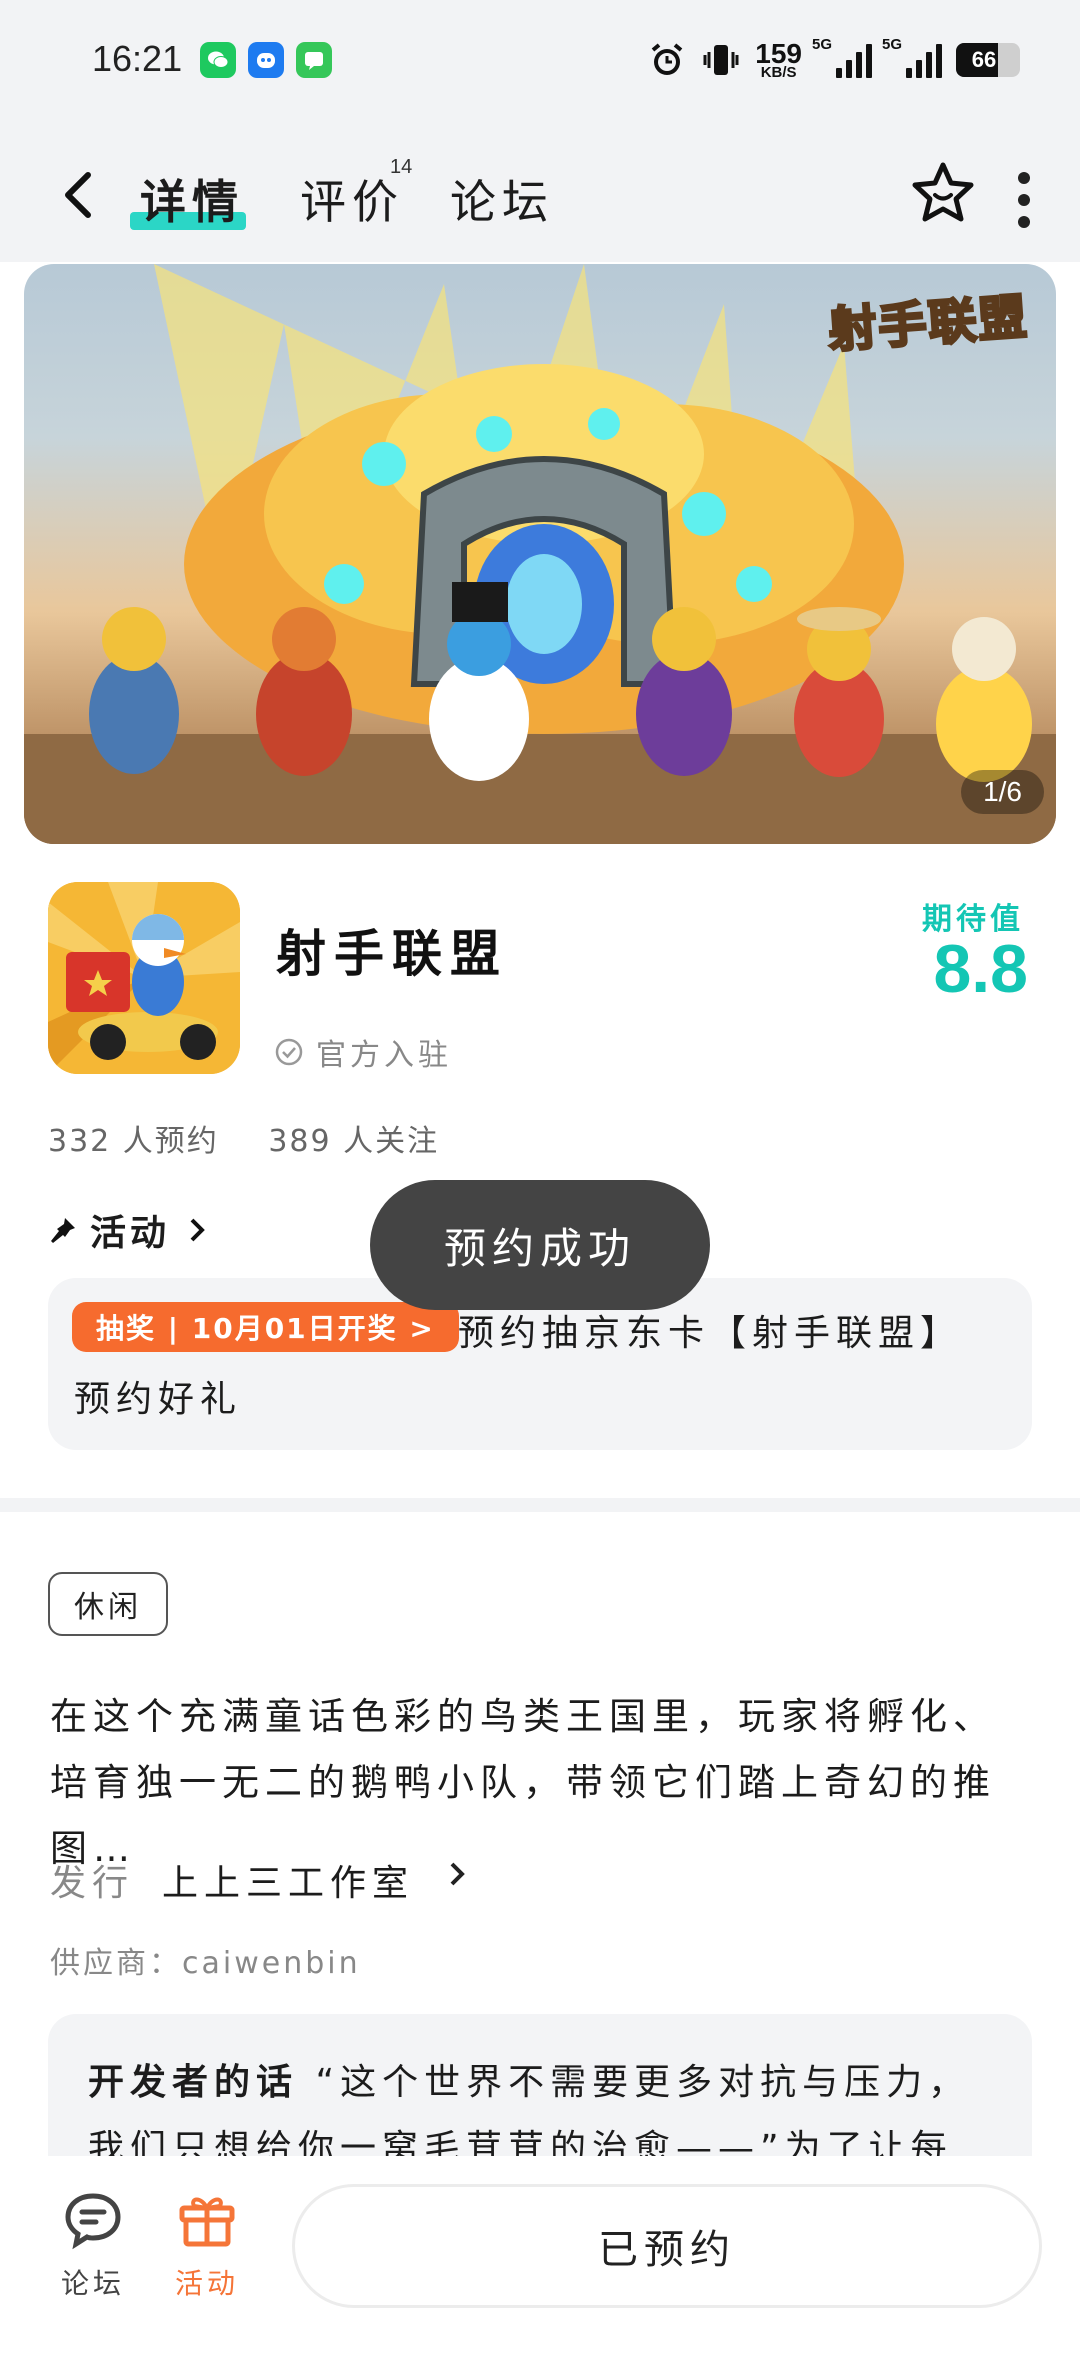 The height and width of the screenshot is (2373, 1080). I want to click on publisher-row: 发行 上上三工作室, so click(261, 1880).